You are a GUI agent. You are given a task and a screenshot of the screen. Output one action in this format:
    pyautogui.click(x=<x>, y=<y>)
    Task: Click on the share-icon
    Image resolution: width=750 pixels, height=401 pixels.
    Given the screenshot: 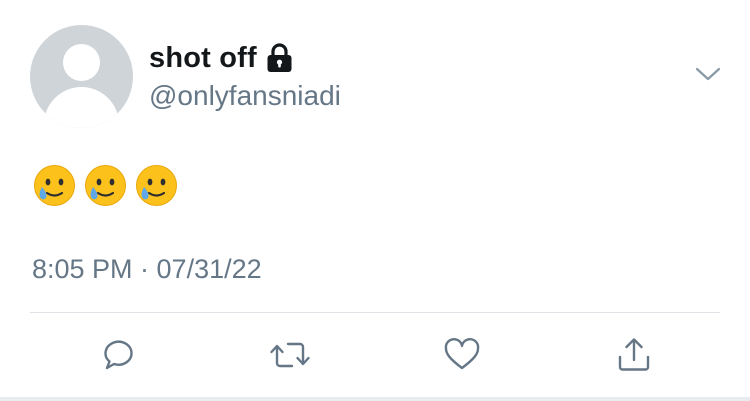 What is the action you would take?
    pyautogui.click(x=634, y=355)
    